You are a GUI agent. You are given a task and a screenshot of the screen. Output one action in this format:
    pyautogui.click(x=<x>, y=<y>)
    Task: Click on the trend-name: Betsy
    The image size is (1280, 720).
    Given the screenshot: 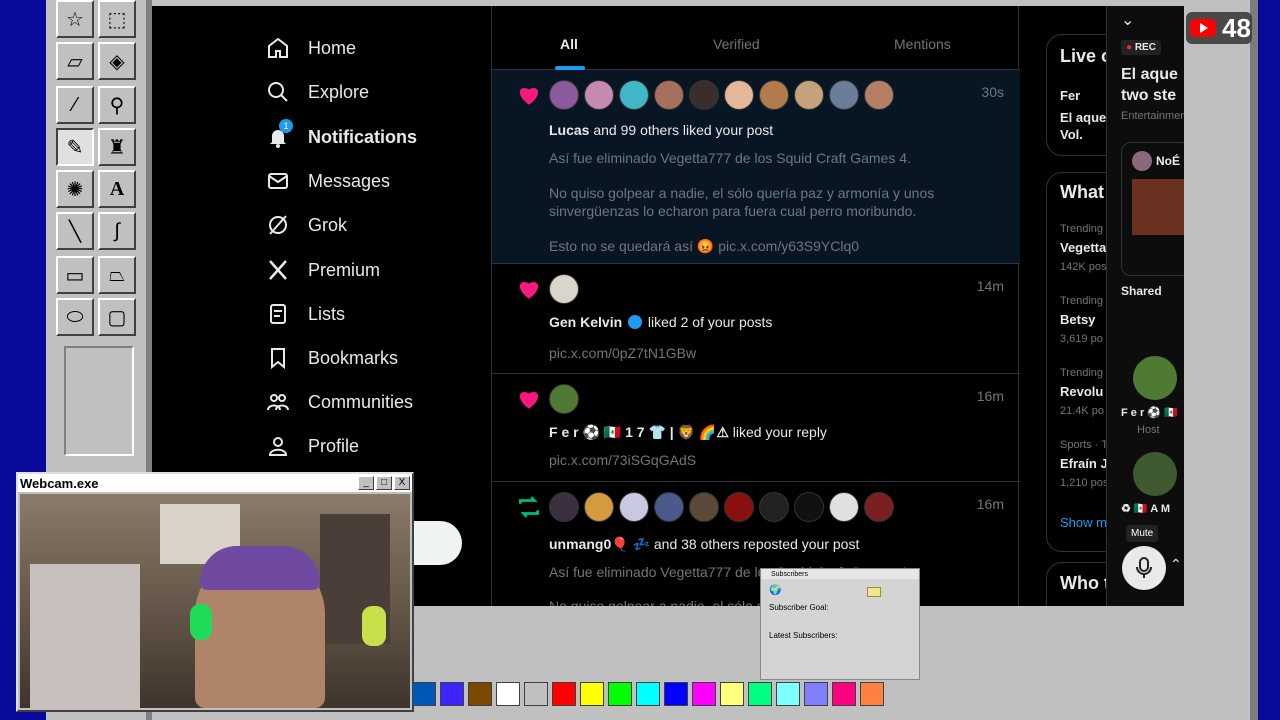 What is the action you would take?
    pyautogui.click(x=1077, y=319)
    